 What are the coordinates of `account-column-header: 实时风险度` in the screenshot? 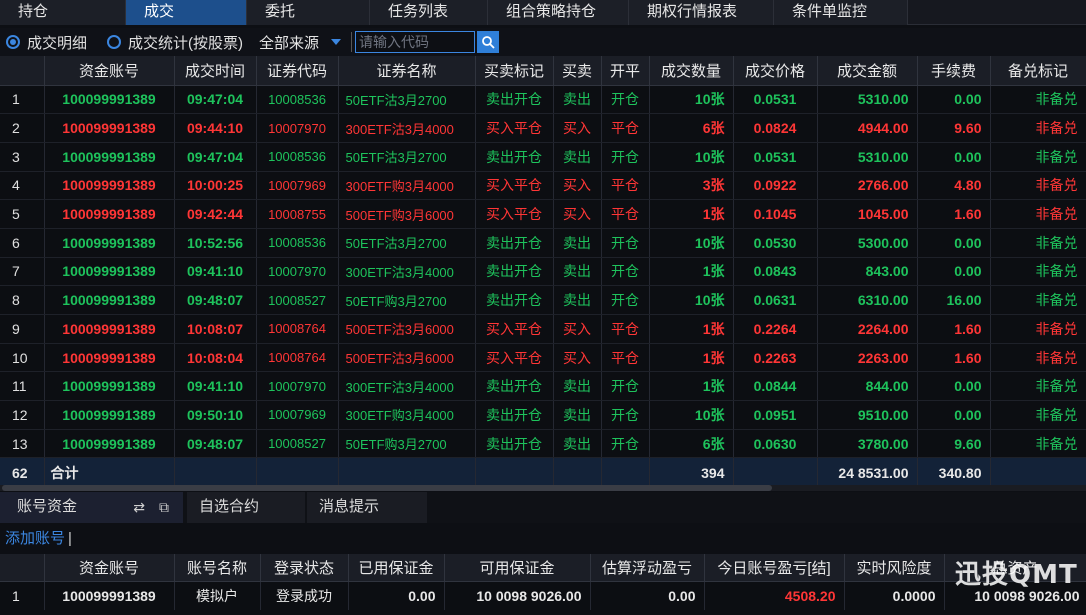 It's located at (894, 568).